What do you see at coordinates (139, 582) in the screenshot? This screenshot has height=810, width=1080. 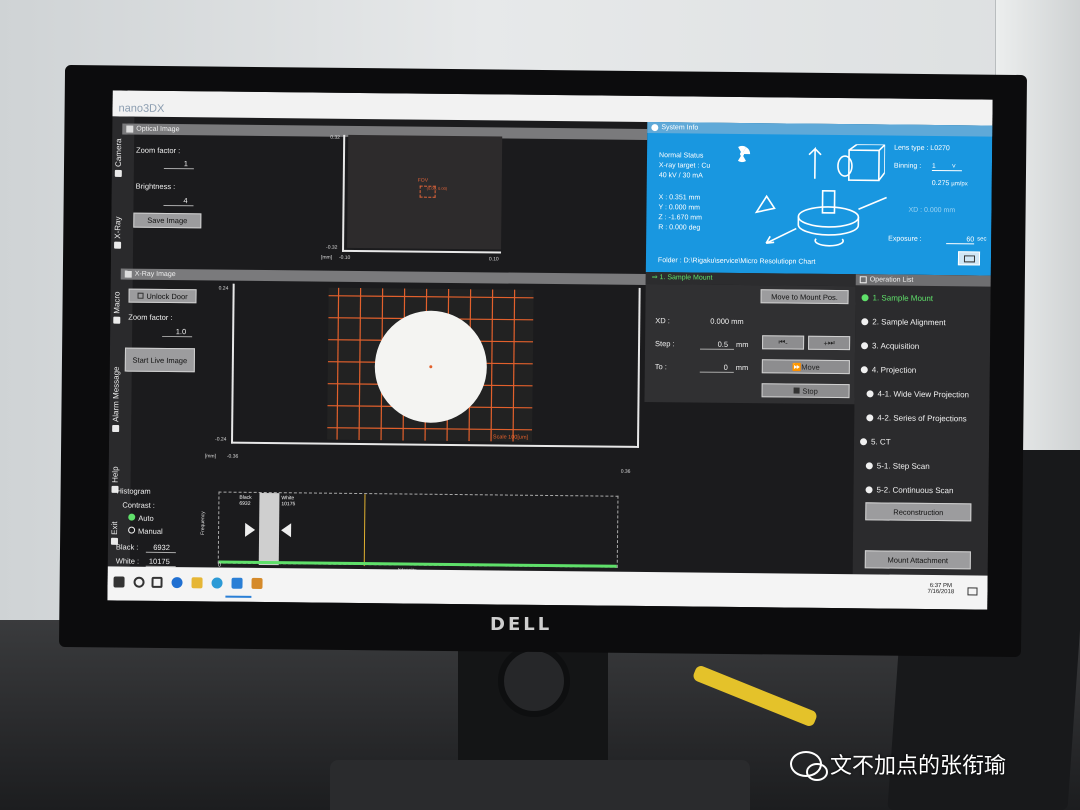 I see `search-icon` at bounding box center [139, 582].